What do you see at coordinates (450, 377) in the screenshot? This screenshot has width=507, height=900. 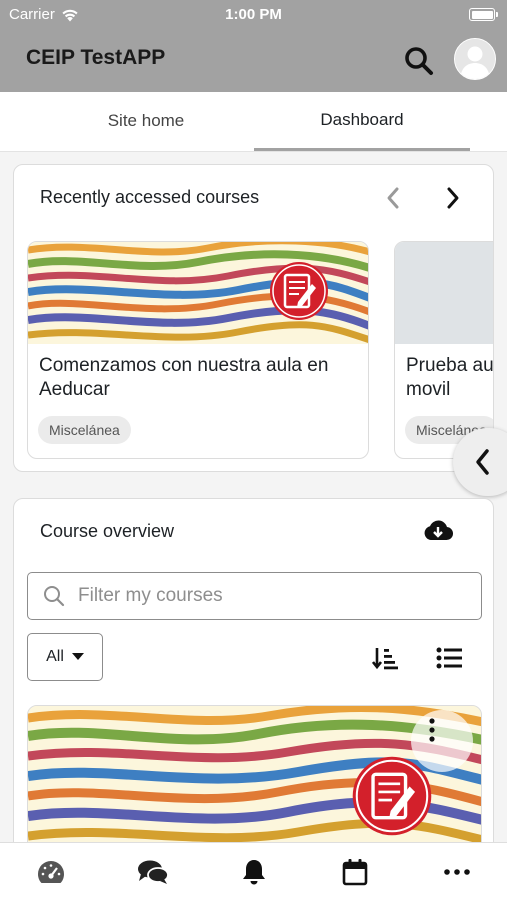 I see `course-title: Prueba aula movil` at bounding box center [450, 377].